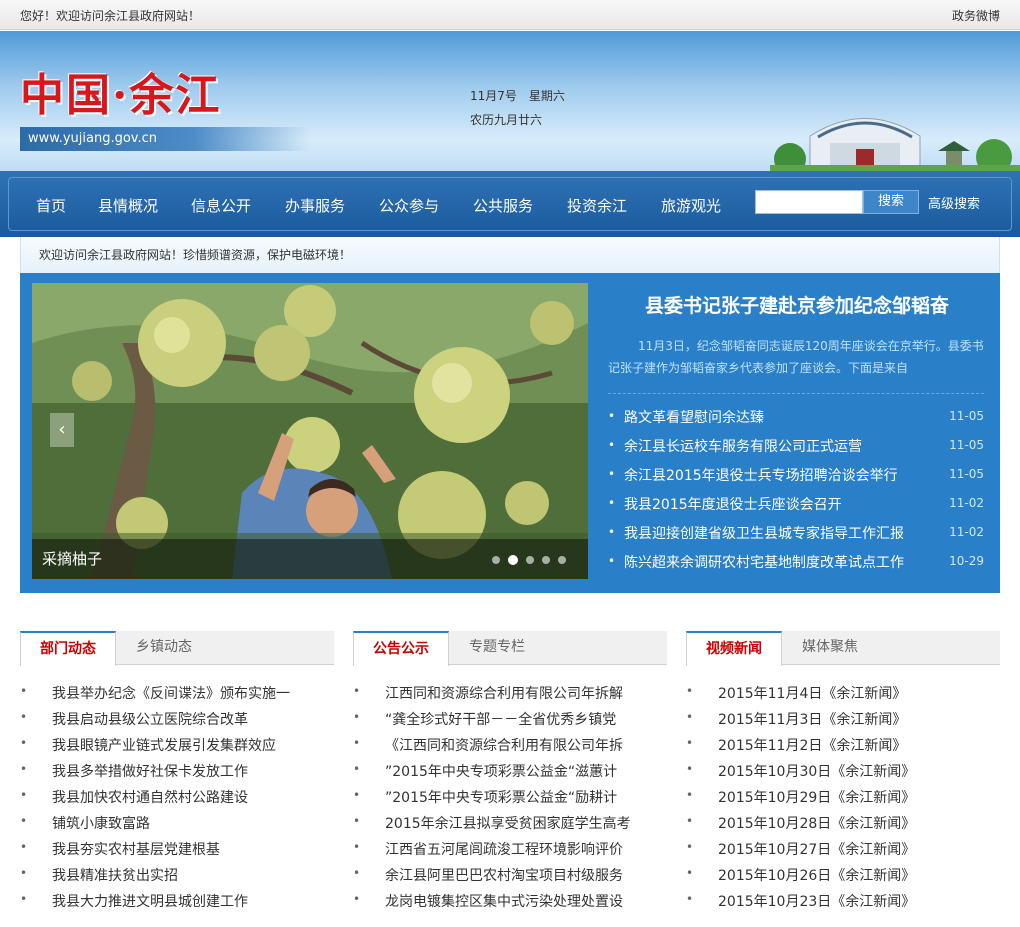 The image size is (1020, 927). I want to click on list-item: • 我县眼镜产业链式发展引发集群效应, so click(177, 744).